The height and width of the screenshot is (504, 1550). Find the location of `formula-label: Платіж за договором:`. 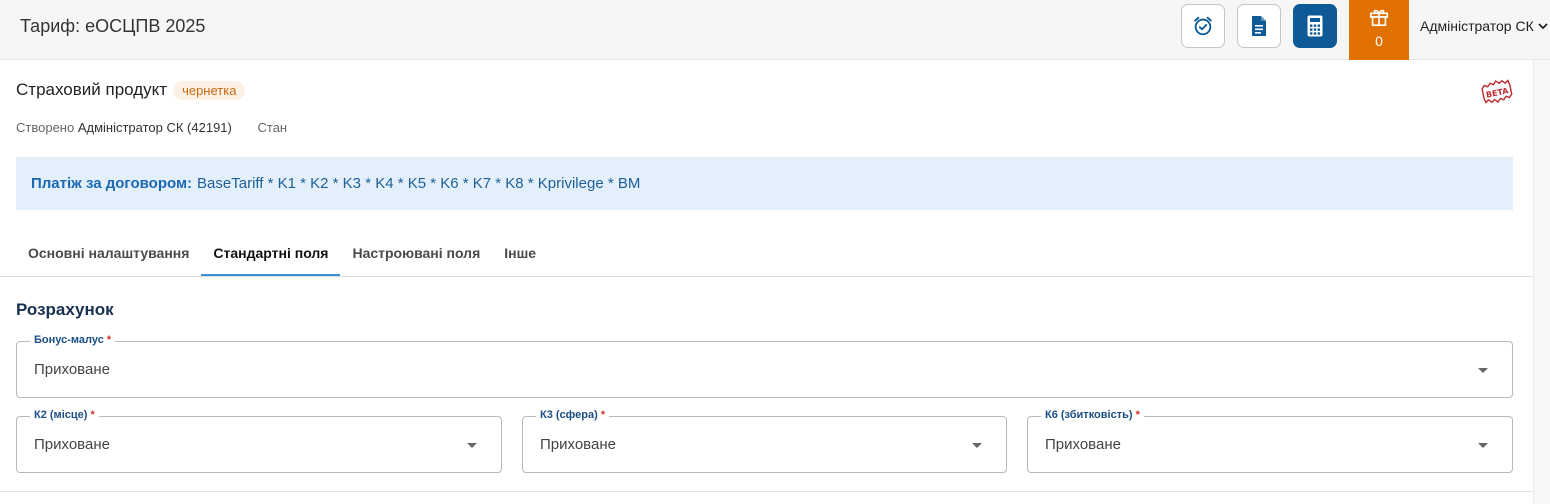

formula-label: Платіж за договором: is located at coordinates (112, 183).